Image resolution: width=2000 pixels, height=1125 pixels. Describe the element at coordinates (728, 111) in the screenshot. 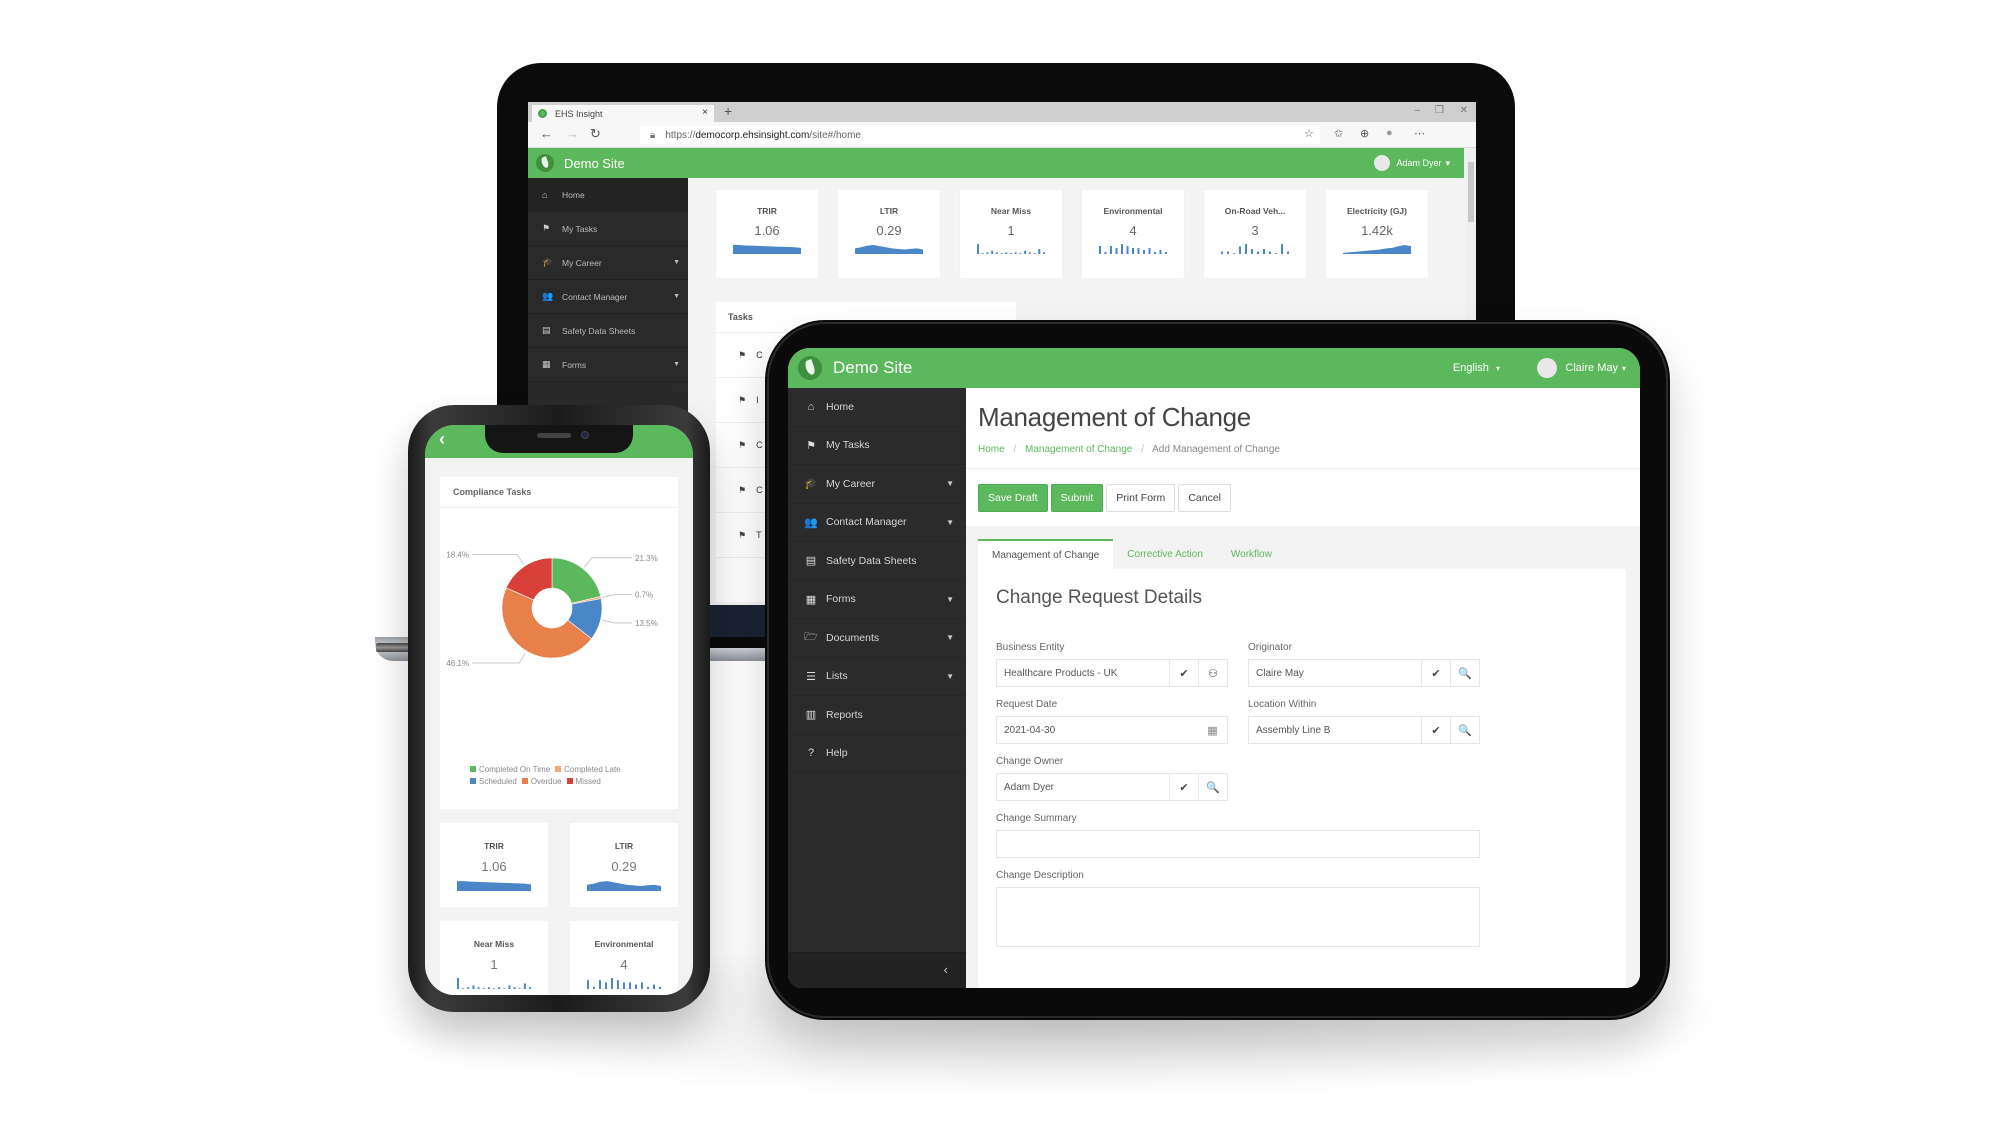

I see `new-tab-button: +` at that location.